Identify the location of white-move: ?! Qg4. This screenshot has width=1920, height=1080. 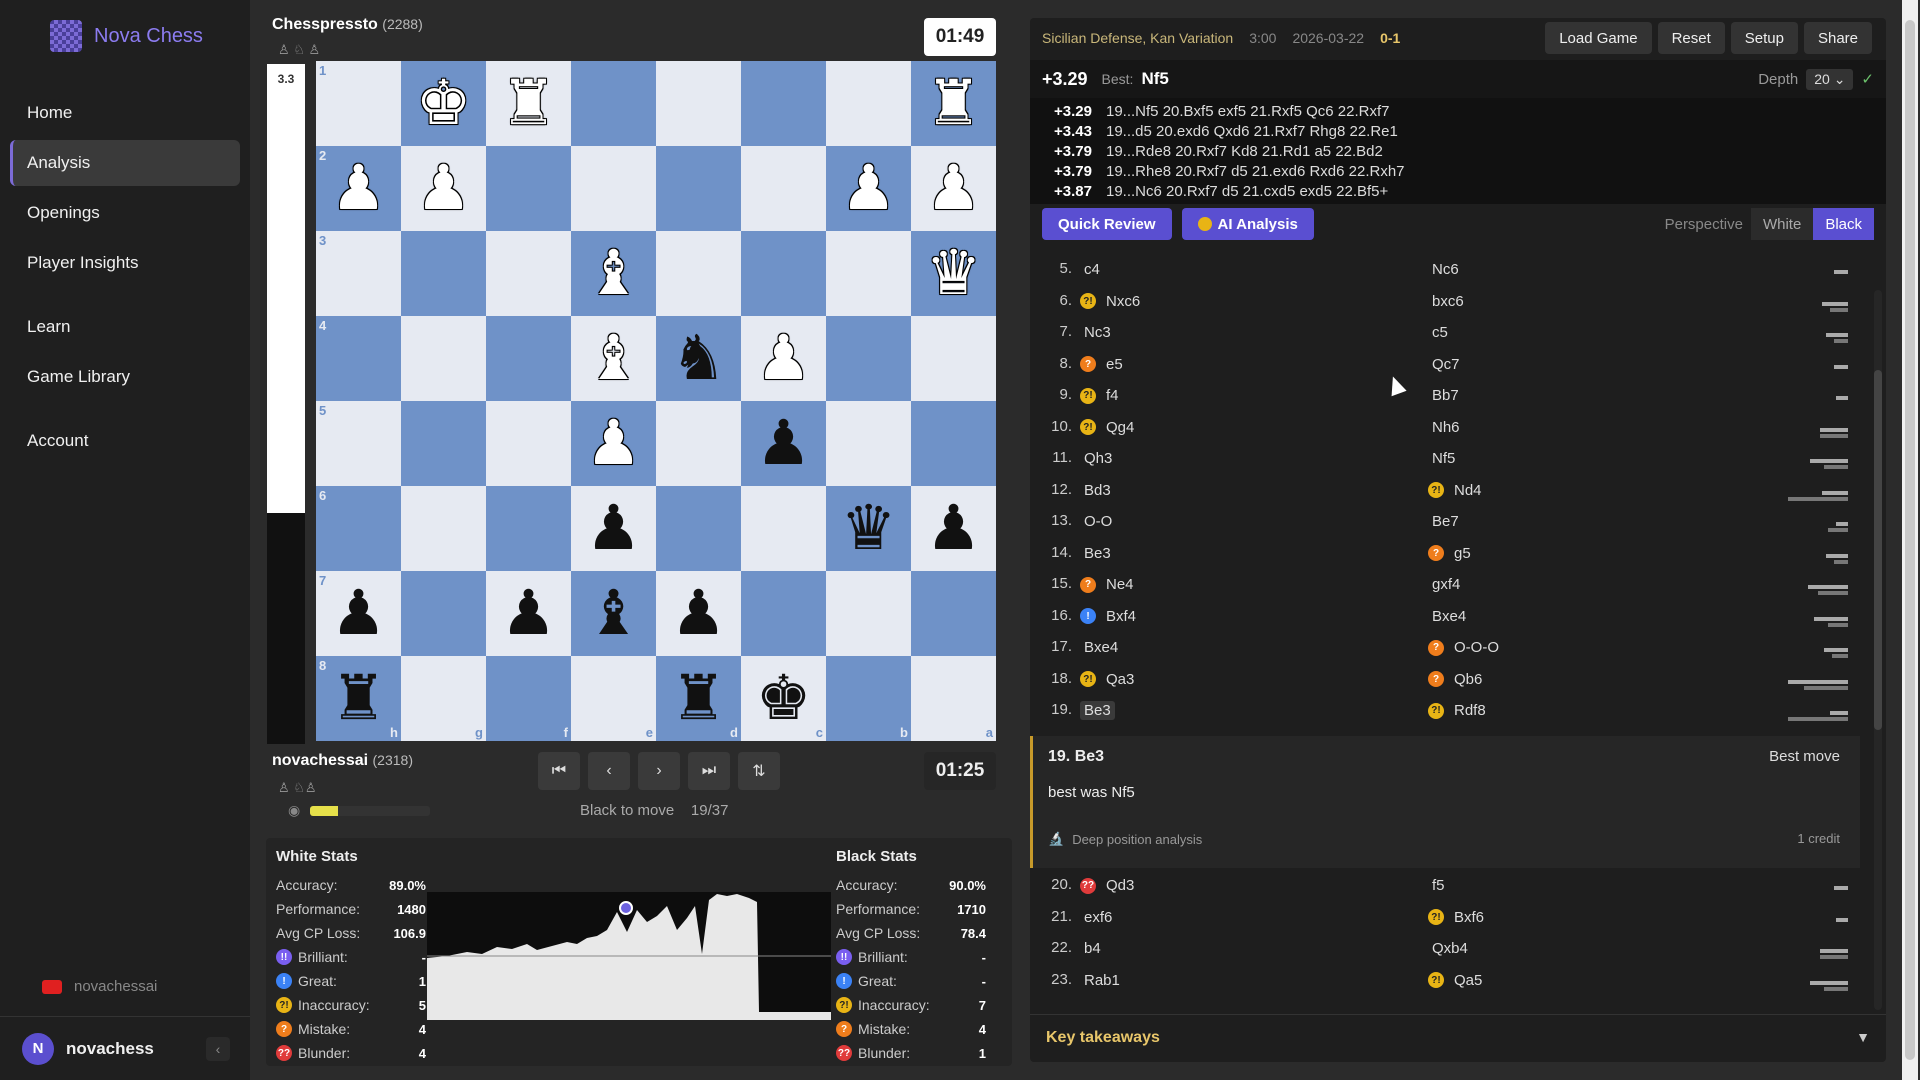
(1109, 427).